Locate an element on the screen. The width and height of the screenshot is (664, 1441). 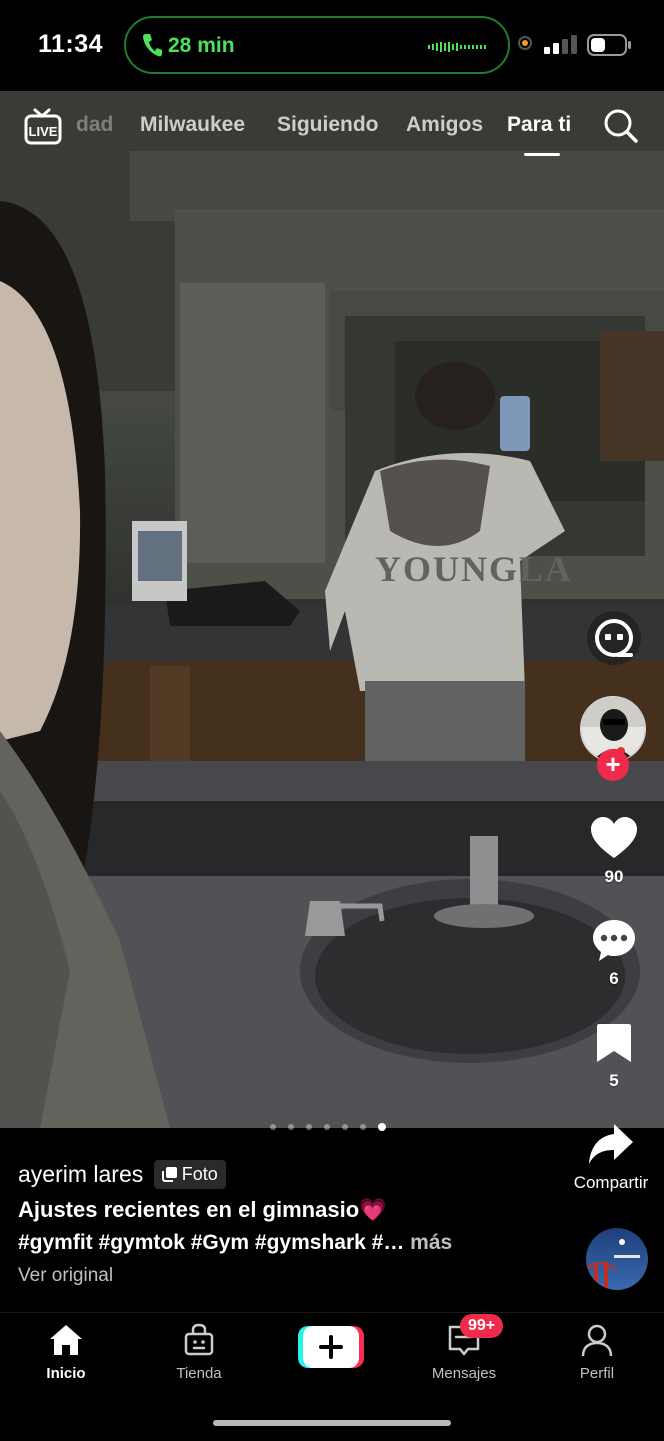
post-hashtags-line: #gymfit #gymtok #Gym #gymshark #… más is located at coordinates (288, 1243).